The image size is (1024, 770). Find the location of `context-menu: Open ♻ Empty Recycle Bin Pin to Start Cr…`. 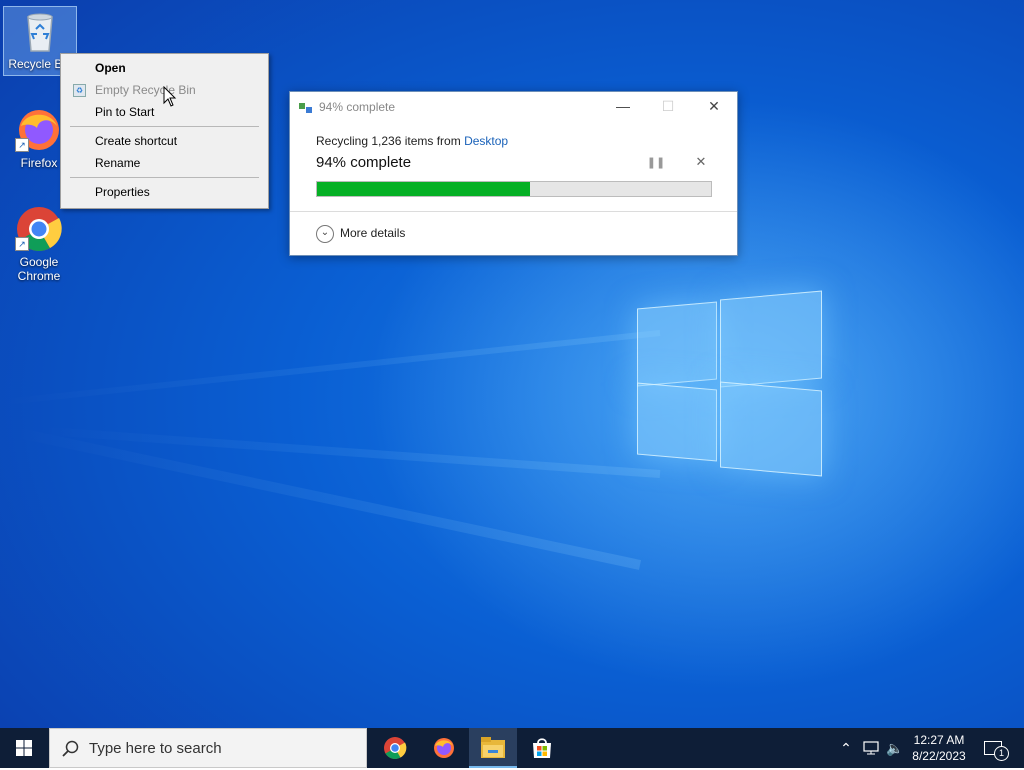

context-menu: Open ♻ Empty Recycle Bin Pin to Start Cr… is located at coordinates (164, 131).